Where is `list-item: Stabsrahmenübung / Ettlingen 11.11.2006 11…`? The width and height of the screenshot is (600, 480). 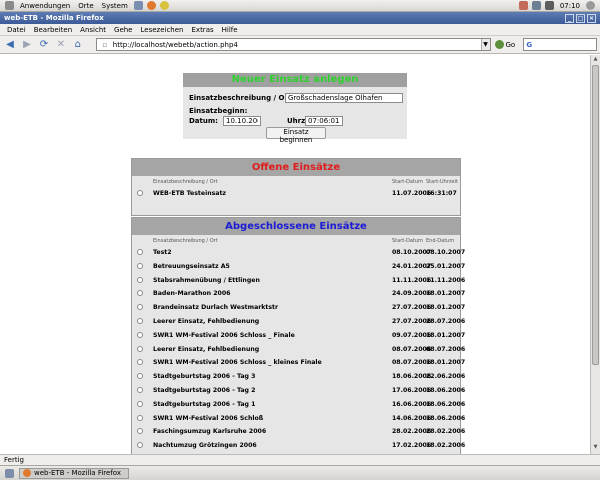
list-item: Stabsrahmenübung / Ettlingen 11.11.2006 11… is located at coordinates (298, 281).